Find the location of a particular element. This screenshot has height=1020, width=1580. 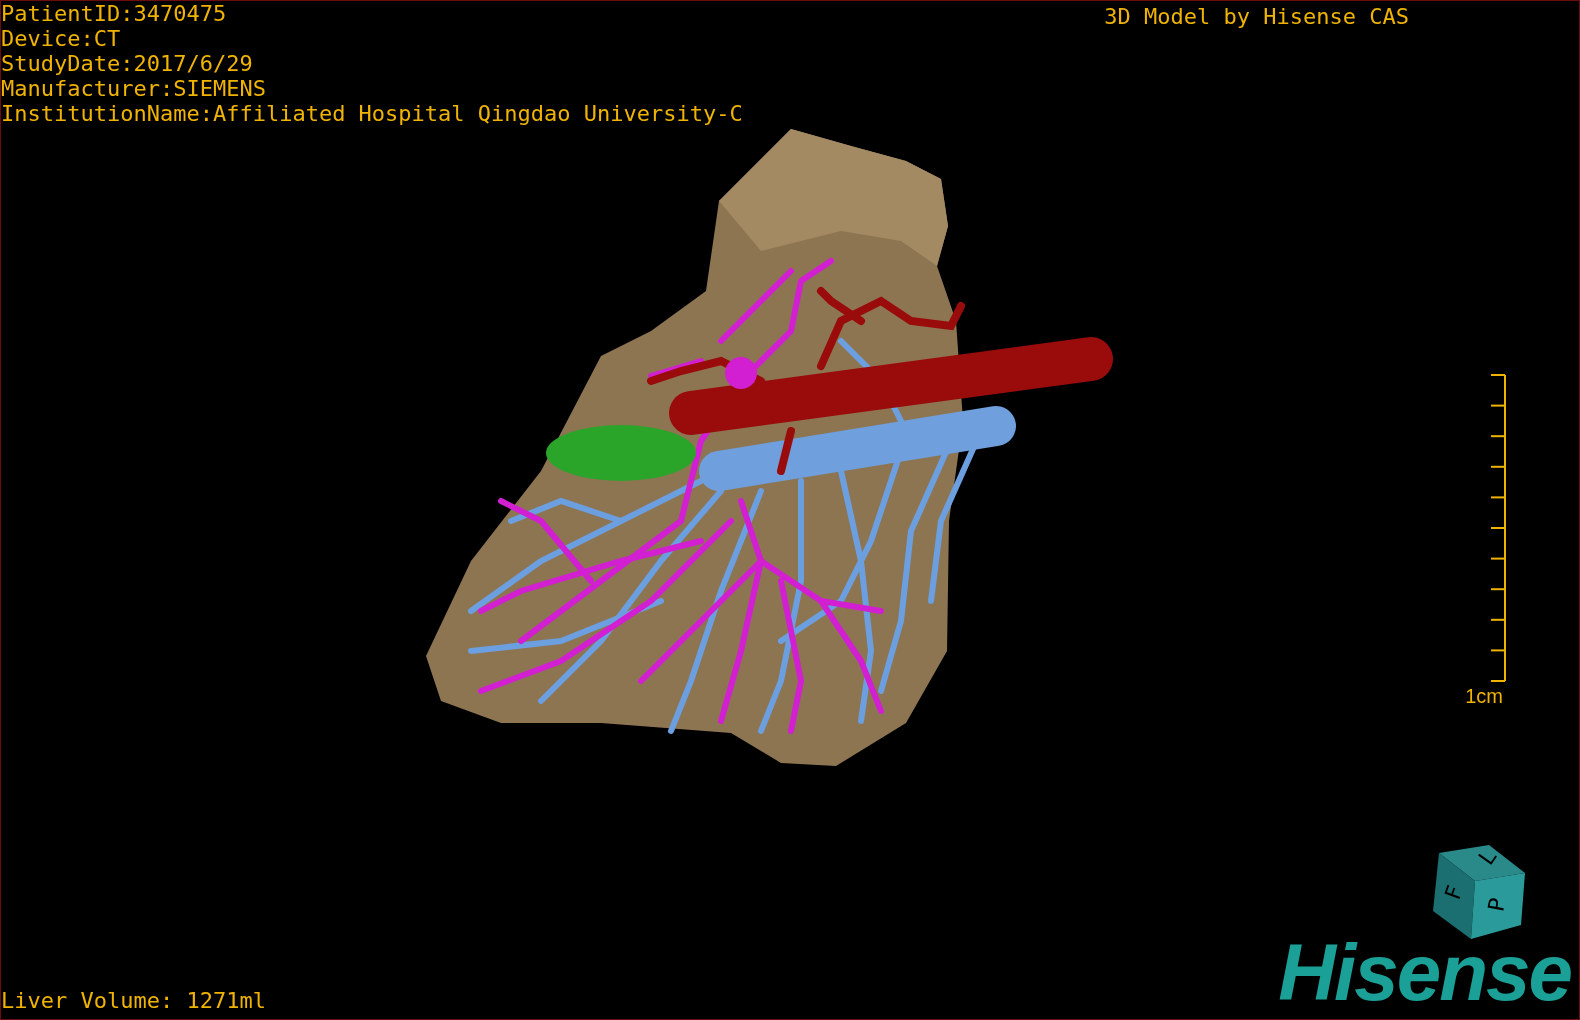

cube-face-label: F is located at coordinates (1453, 892).